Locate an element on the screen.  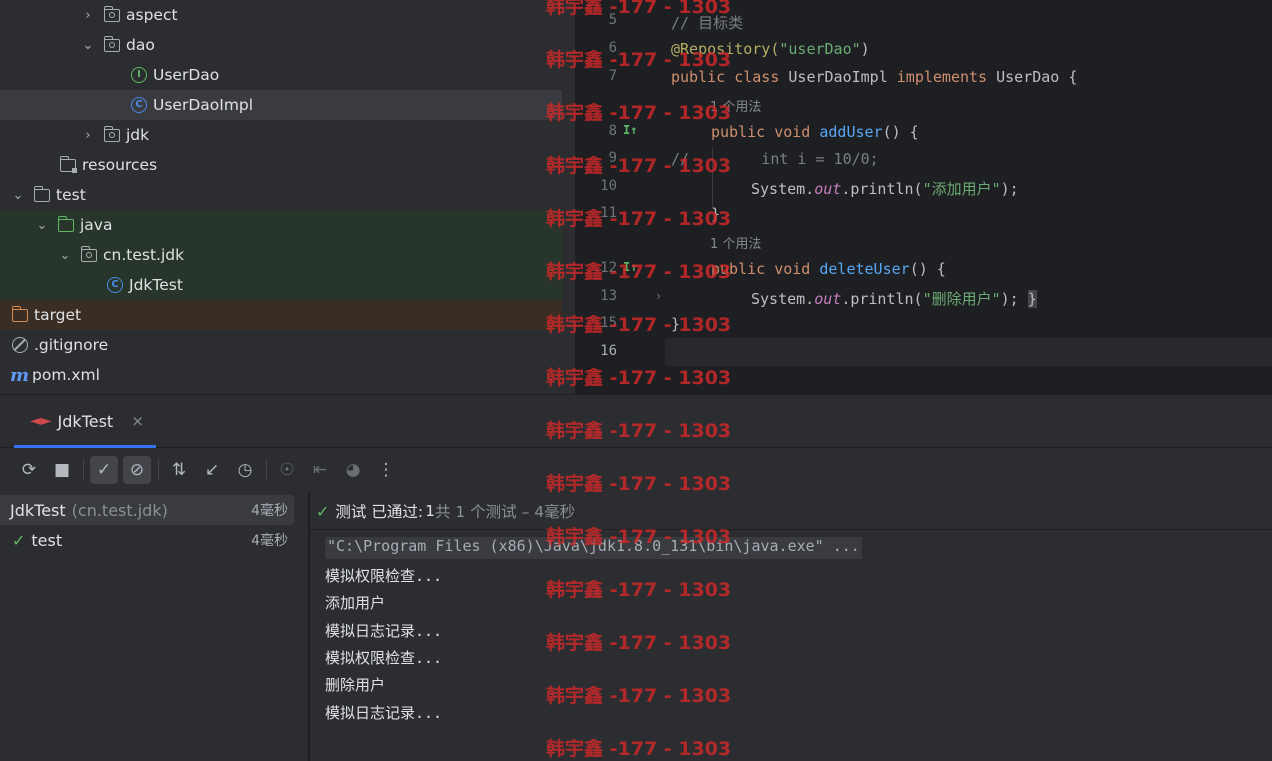
tab-jdktest: ◄► JdkTest × is located at coordinates (85, 421).